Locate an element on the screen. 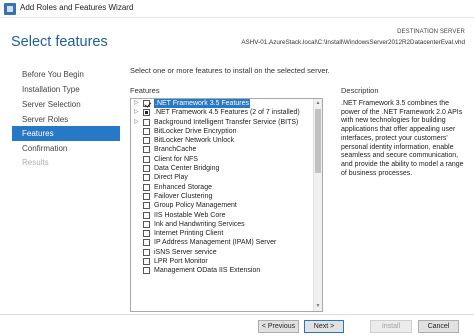  feature-label: BitLocker Network Unlock is located at coordinates (194, 141).